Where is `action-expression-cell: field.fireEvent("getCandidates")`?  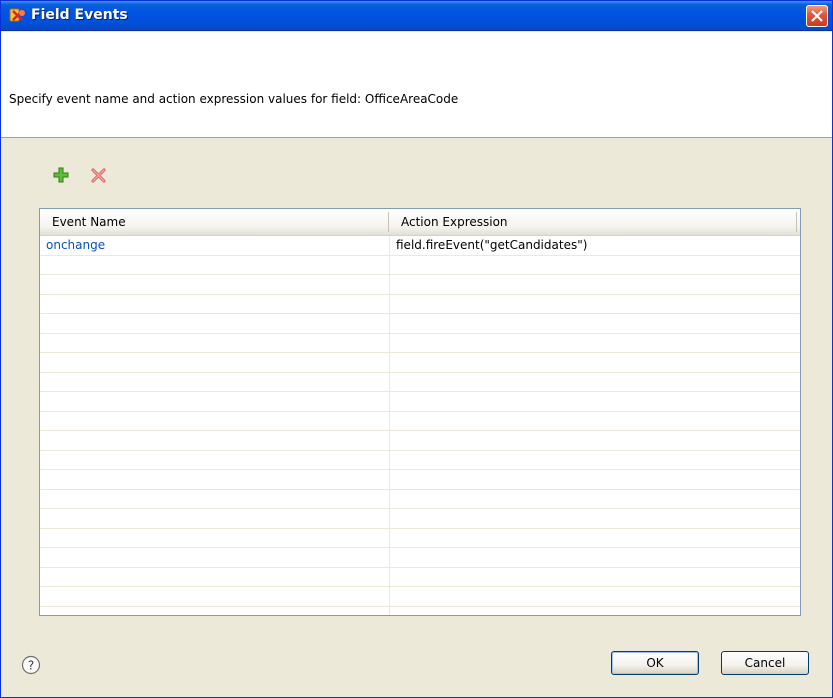 action-expression-cell: field.fireEvent("getCandidates") is located at coordinates (491, 245).